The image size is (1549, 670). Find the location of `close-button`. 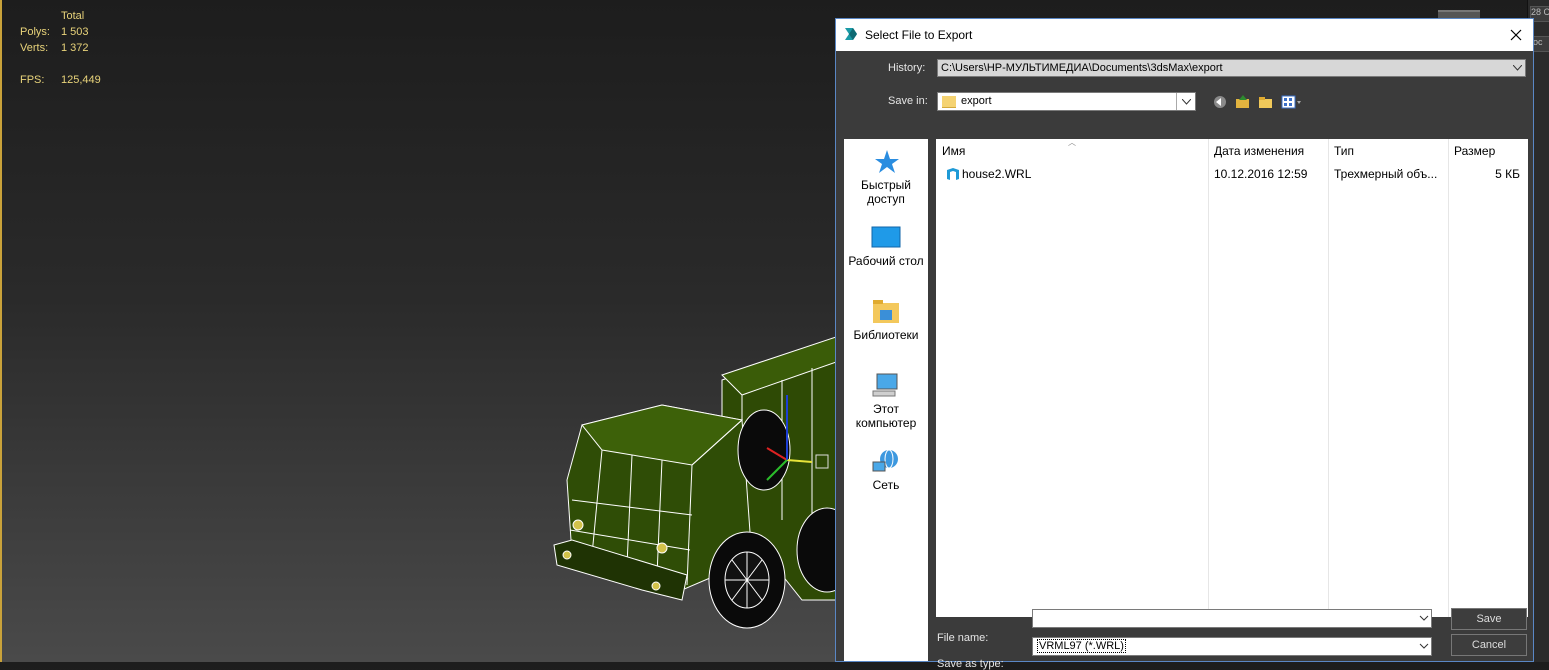

close-button is located at coordinates (1516, 35).